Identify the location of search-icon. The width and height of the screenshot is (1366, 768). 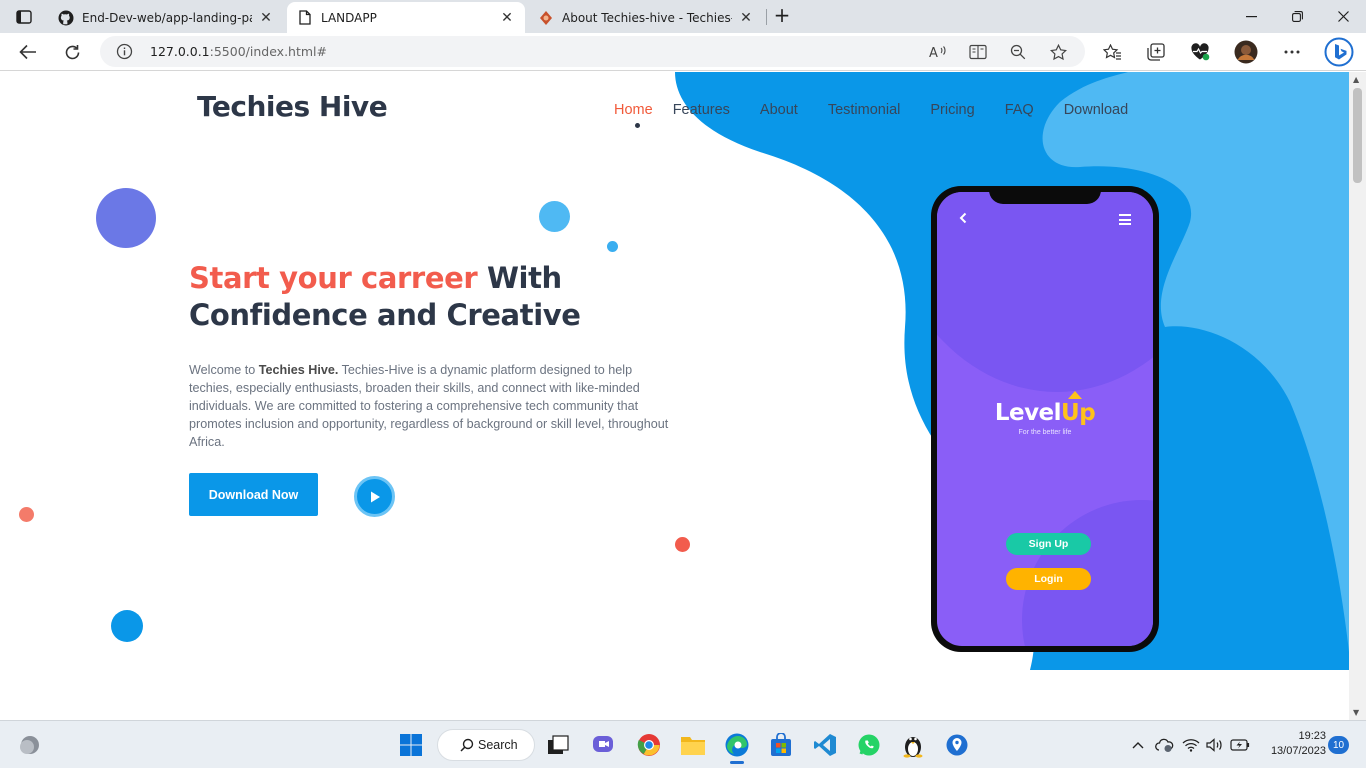
(467, 746).